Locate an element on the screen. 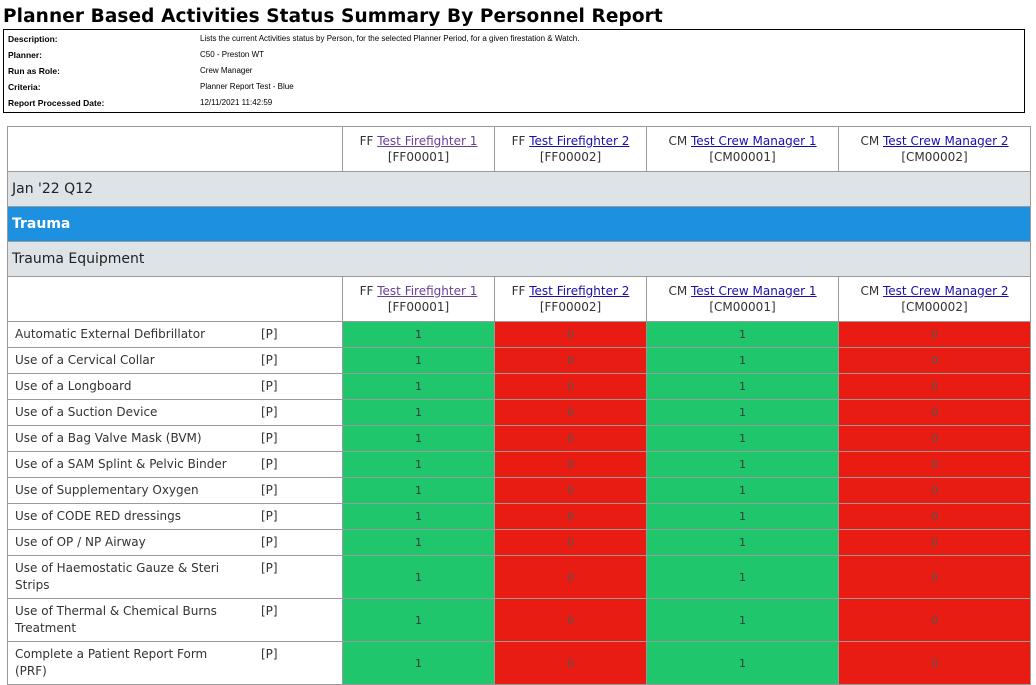 Image resolution: width=1036 pixels, height=685 pixels. info-value: Planner Report Test - Blue is located at coordinates (247, 86).